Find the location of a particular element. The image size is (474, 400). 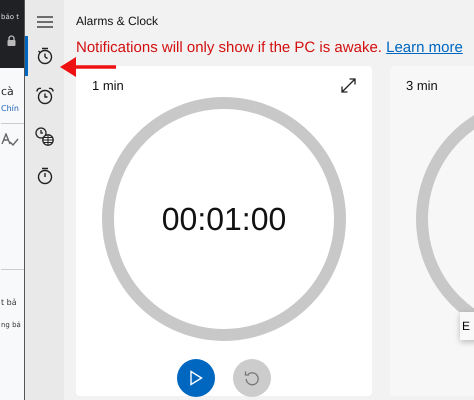

page-text: t bả is located at coordinates (9, 302).